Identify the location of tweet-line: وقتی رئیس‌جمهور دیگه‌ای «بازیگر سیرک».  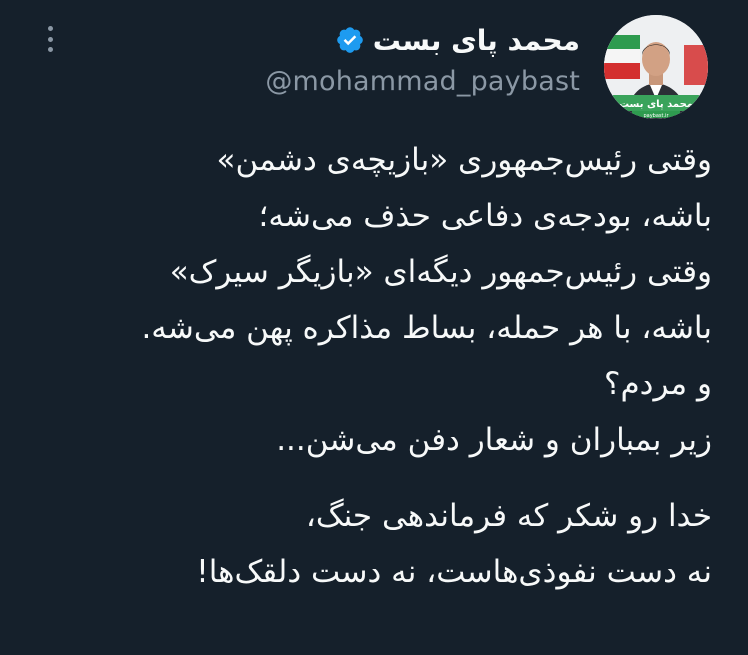
(440, 272).